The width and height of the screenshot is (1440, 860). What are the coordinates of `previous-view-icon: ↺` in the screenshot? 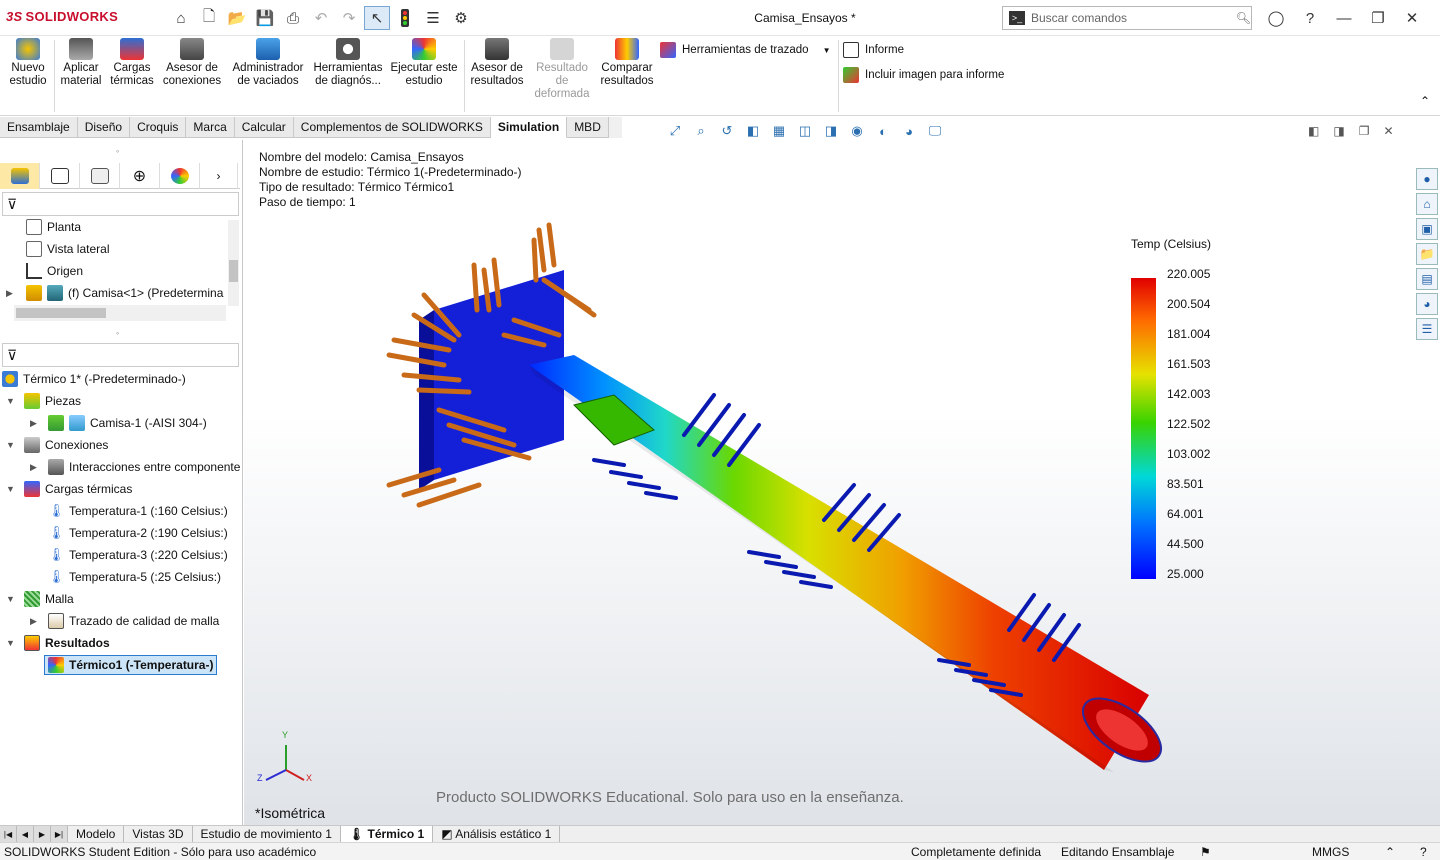 It's located at (727, 131).